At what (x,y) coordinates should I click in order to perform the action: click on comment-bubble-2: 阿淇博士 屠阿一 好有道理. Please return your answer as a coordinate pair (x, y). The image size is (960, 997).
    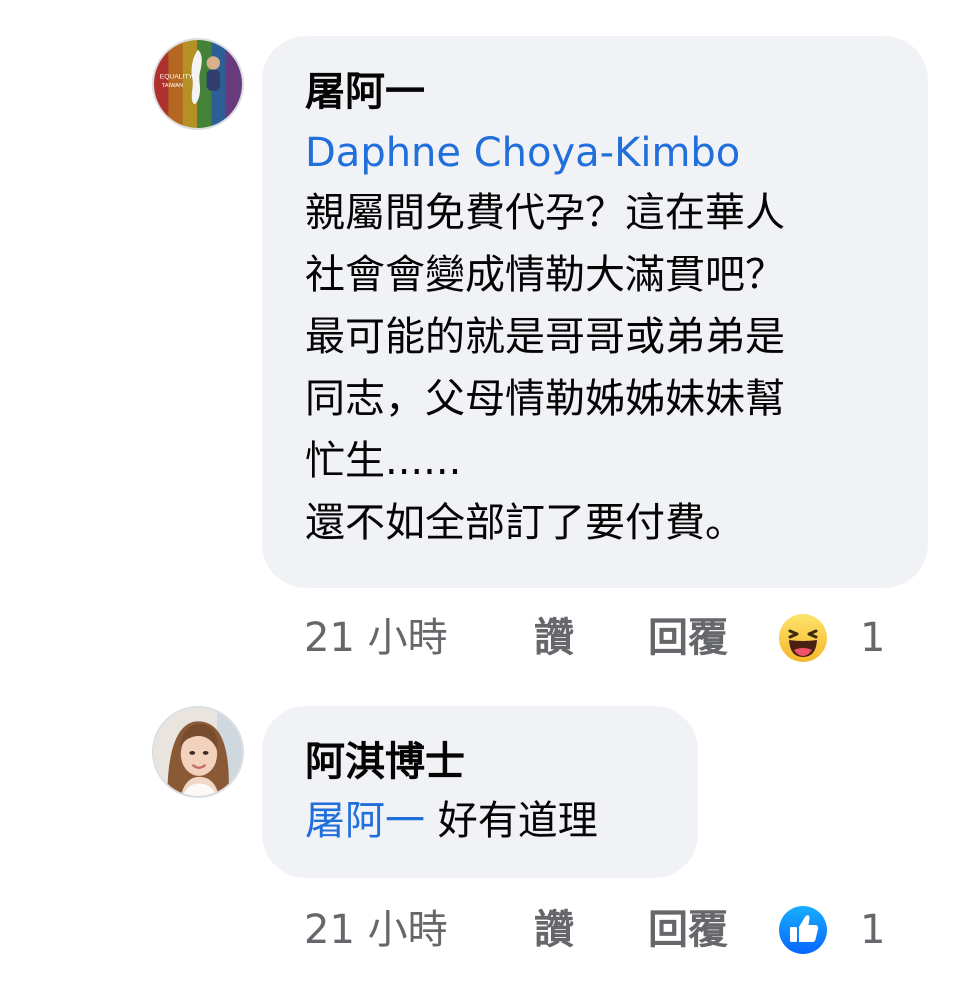
    Looking at the image, I should click on (480, 792).